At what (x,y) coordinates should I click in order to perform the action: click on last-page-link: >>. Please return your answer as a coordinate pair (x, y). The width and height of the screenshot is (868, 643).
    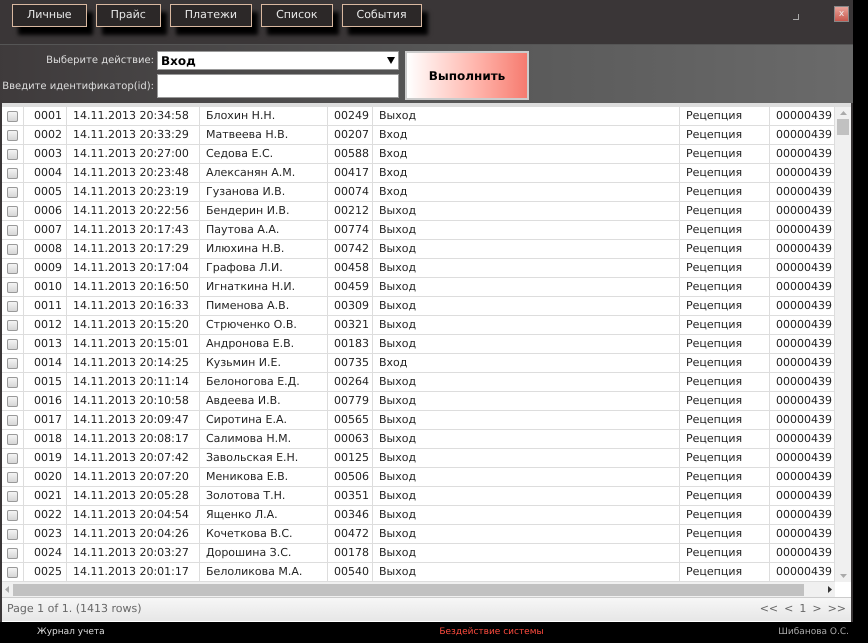
    Looking at the image, I should click on (837, 609).